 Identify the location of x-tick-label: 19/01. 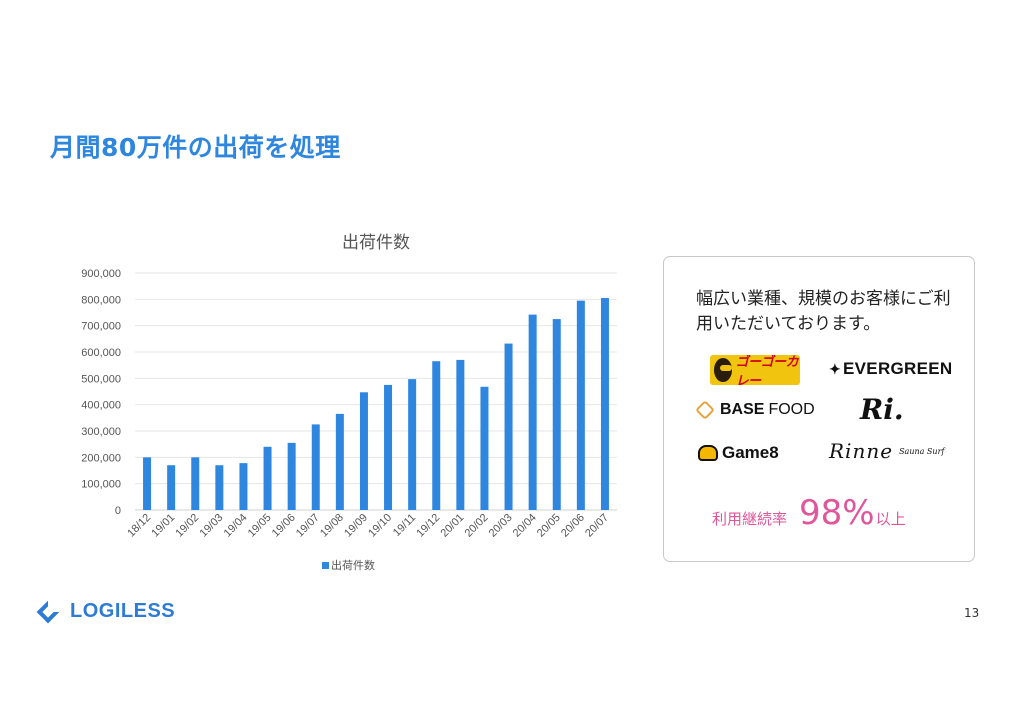
(163, 526).